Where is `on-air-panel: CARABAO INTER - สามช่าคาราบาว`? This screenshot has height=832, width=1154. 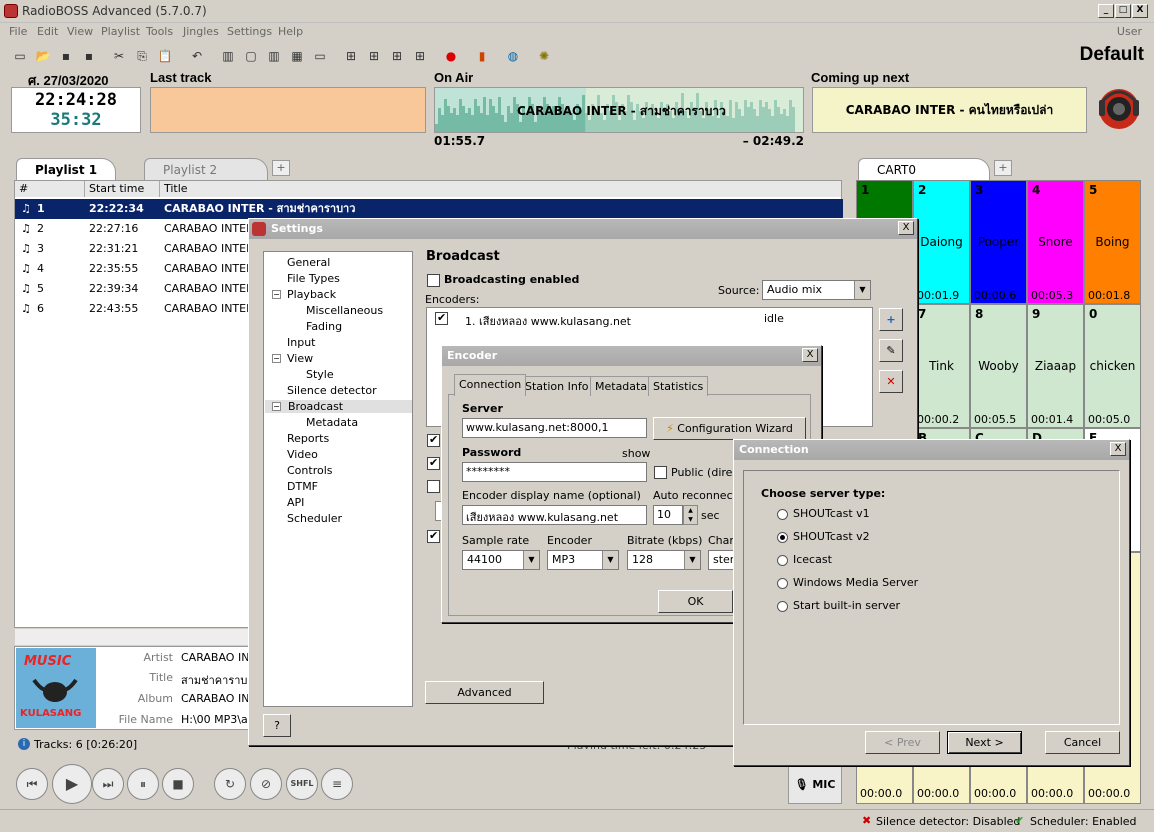
on-air-panel: CARABAO INTER - สามช่าคาราบาว is located at coordinates (619, 110).